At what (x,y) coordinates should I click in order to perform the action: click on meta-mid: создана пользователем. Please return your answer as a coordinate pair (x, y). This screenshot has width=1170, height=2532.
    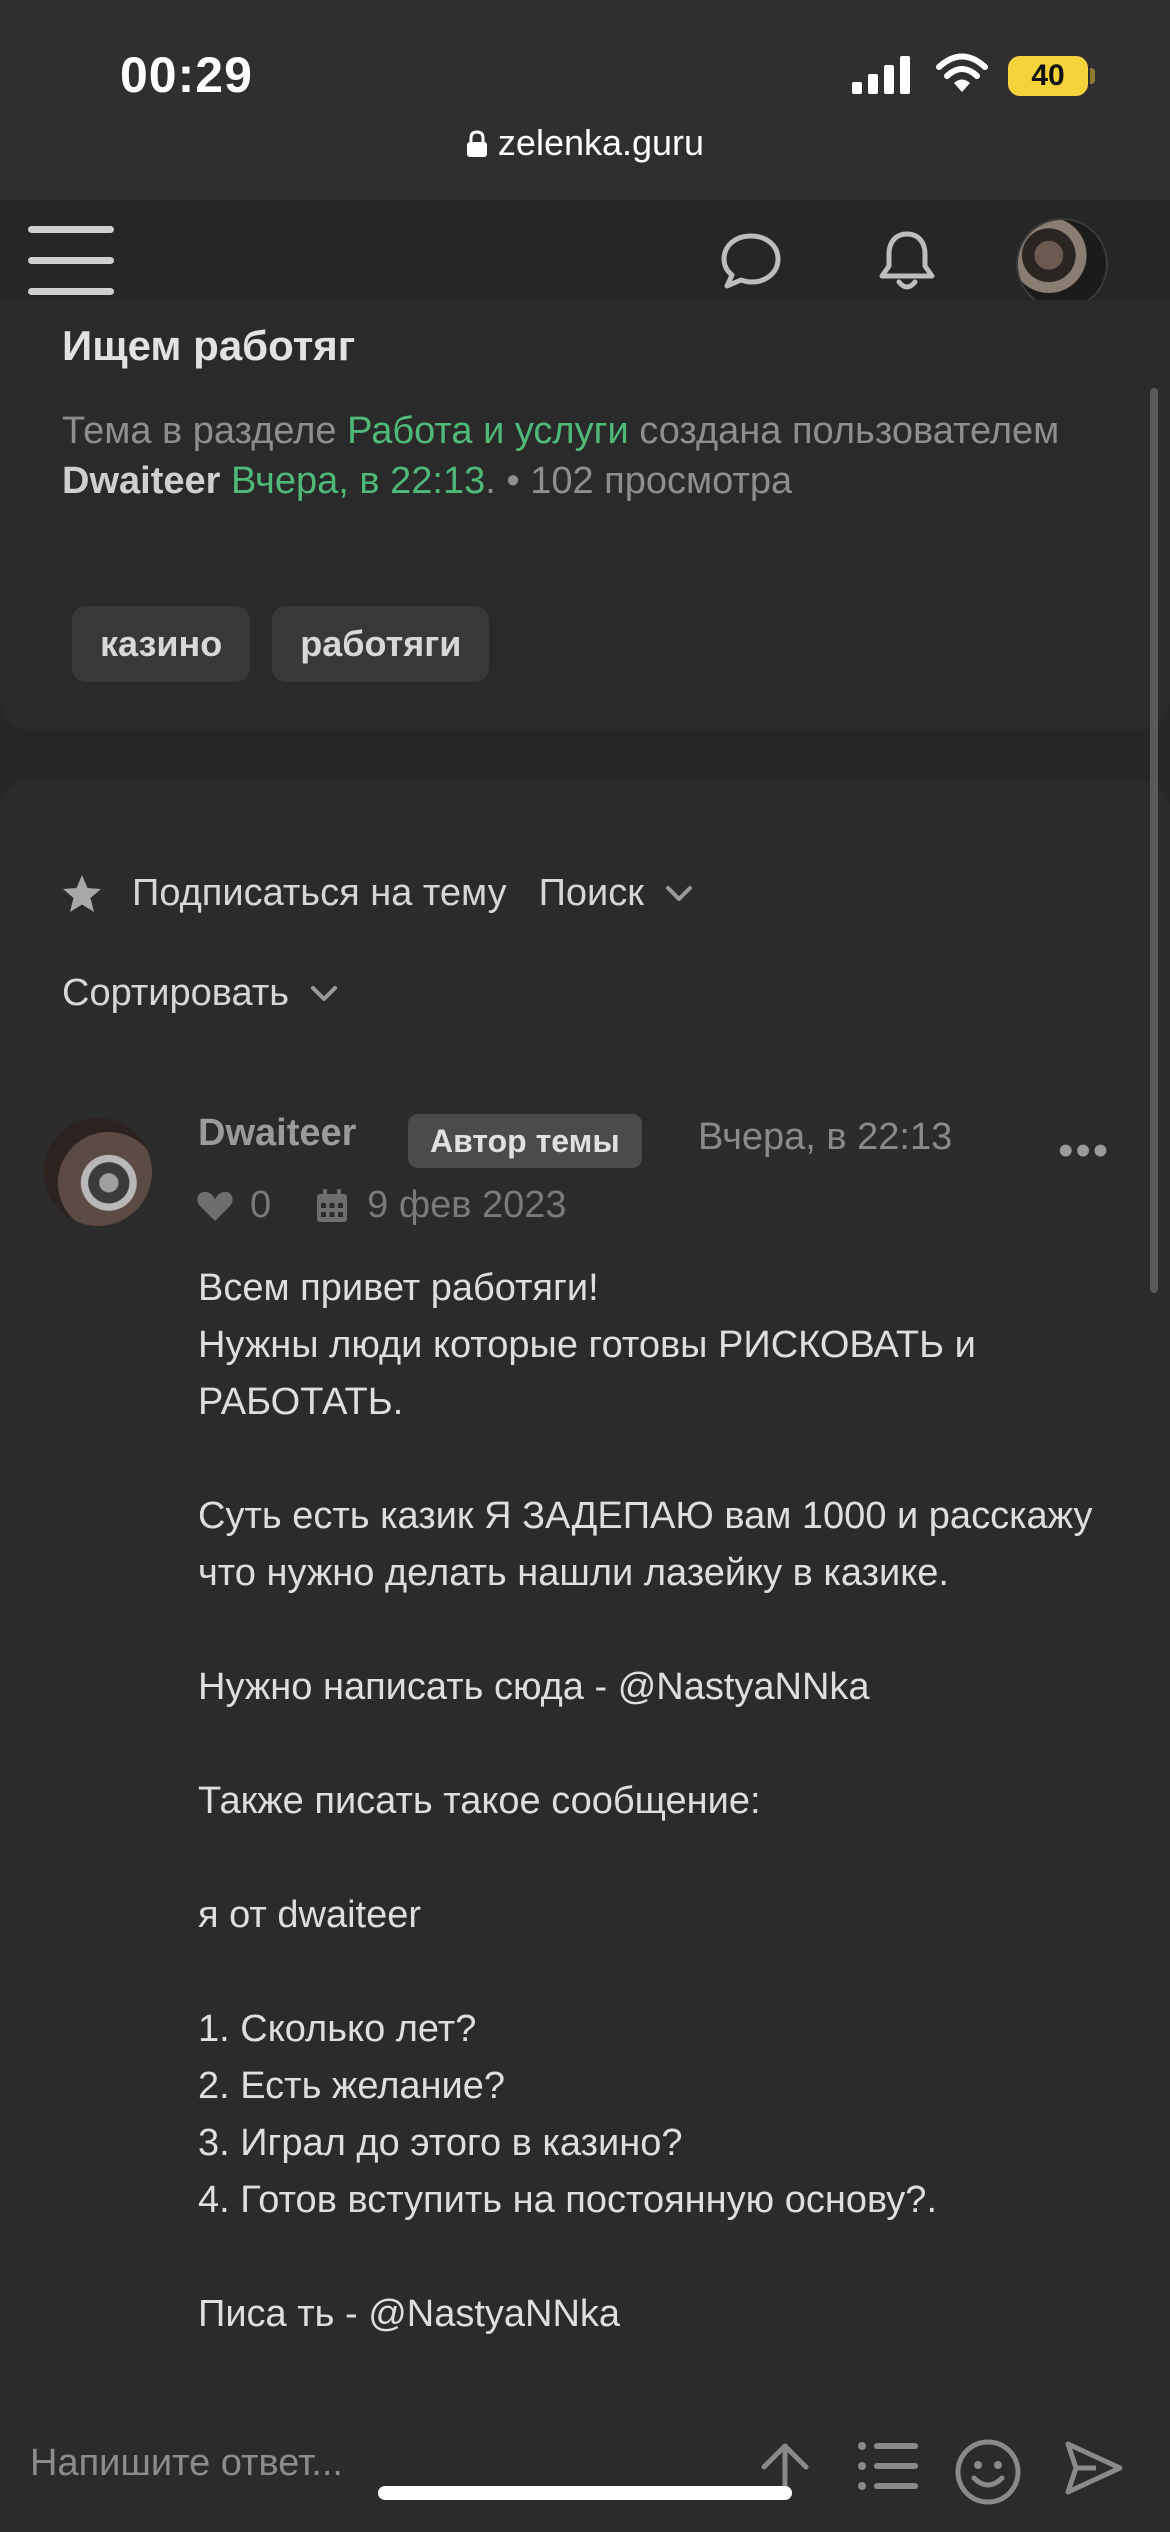
    Looking at the image, I should click on (849, 431).